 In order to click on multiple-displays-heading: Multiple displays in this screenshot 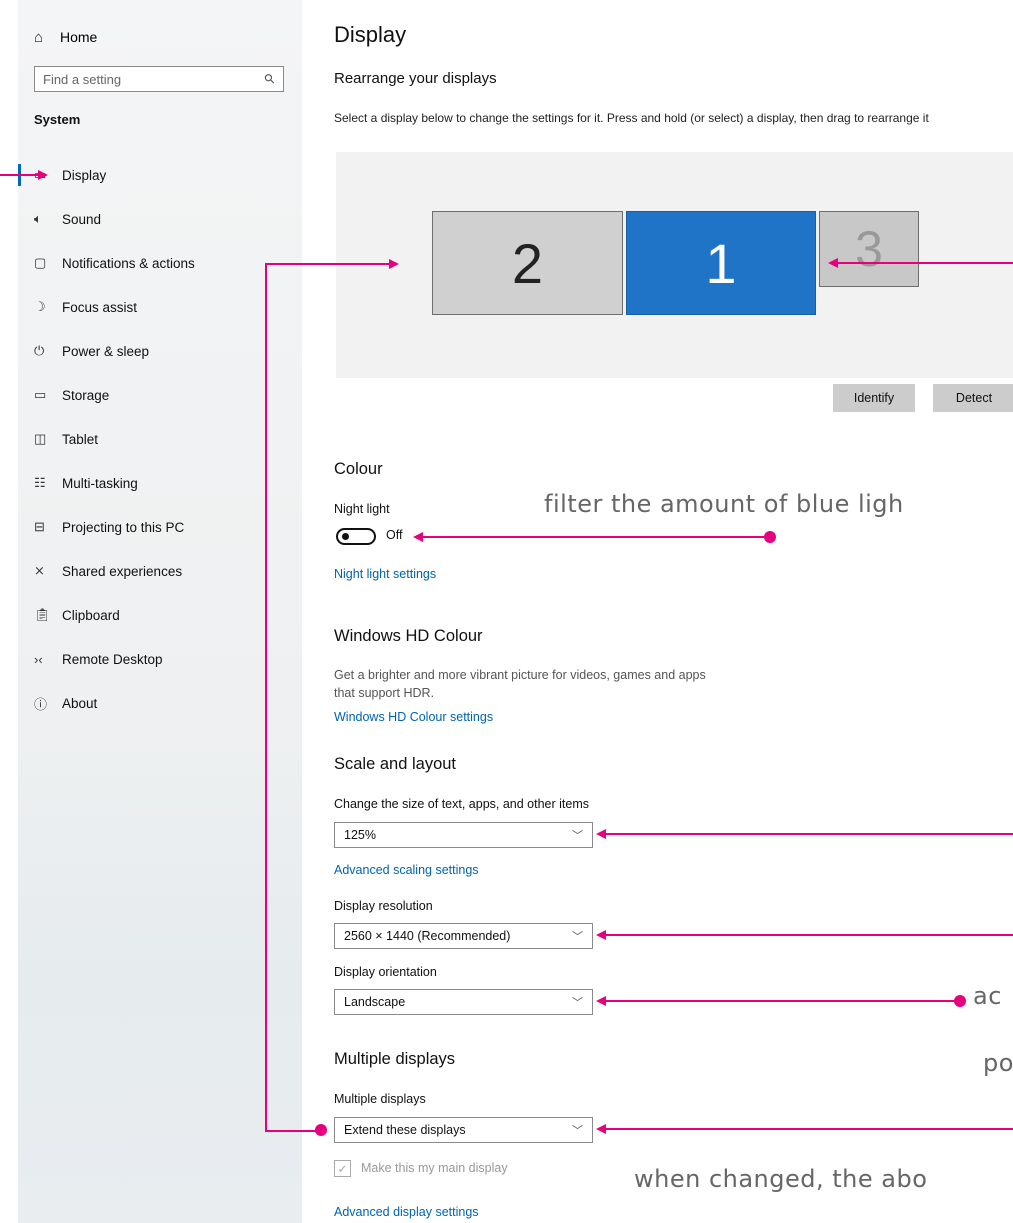, I will do `click(395, 1059)`.